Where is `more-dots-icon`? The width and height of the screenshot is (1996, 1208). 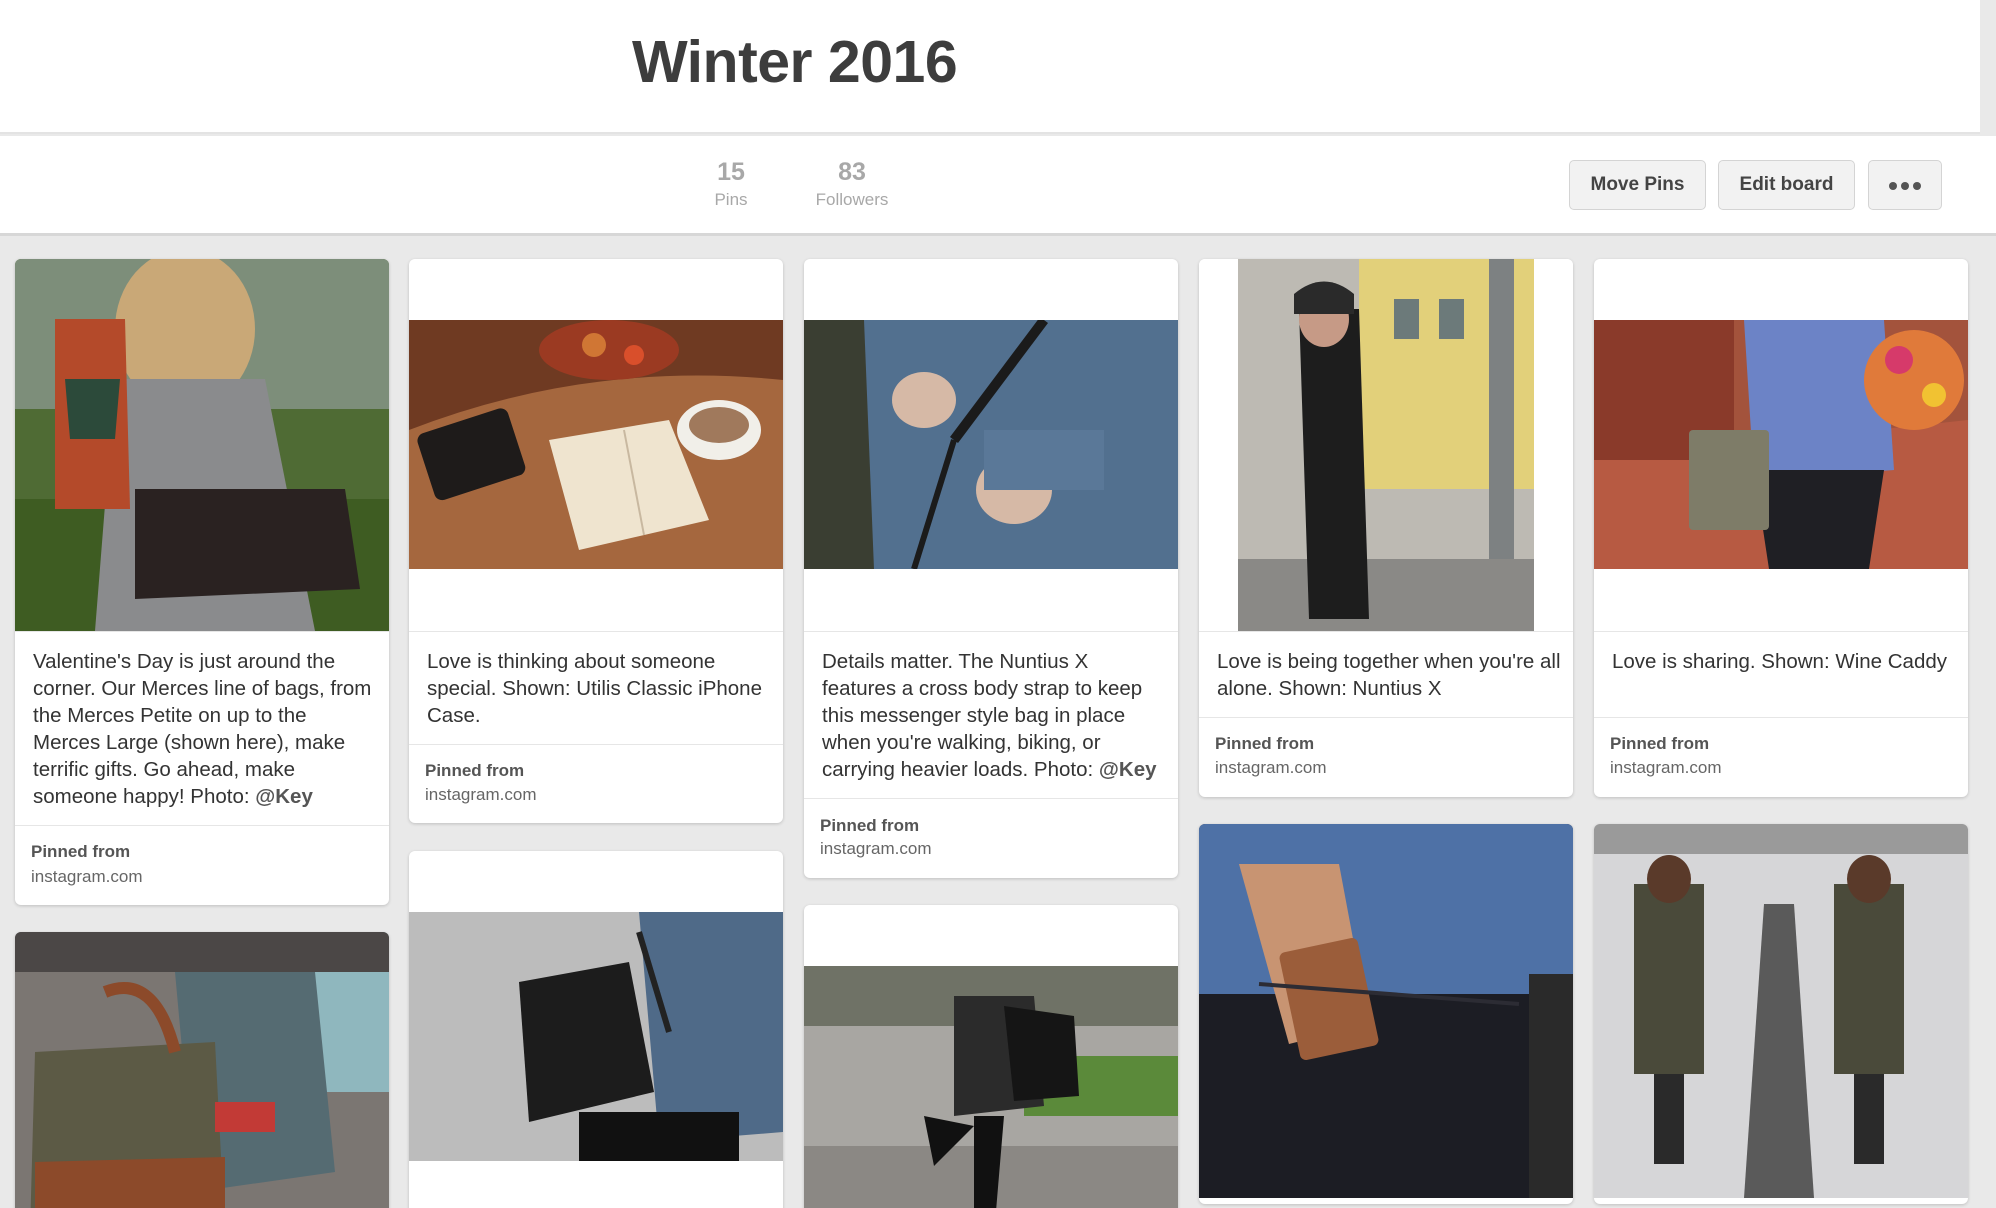 more-dots-icon is located at coordinates (1905, 185).